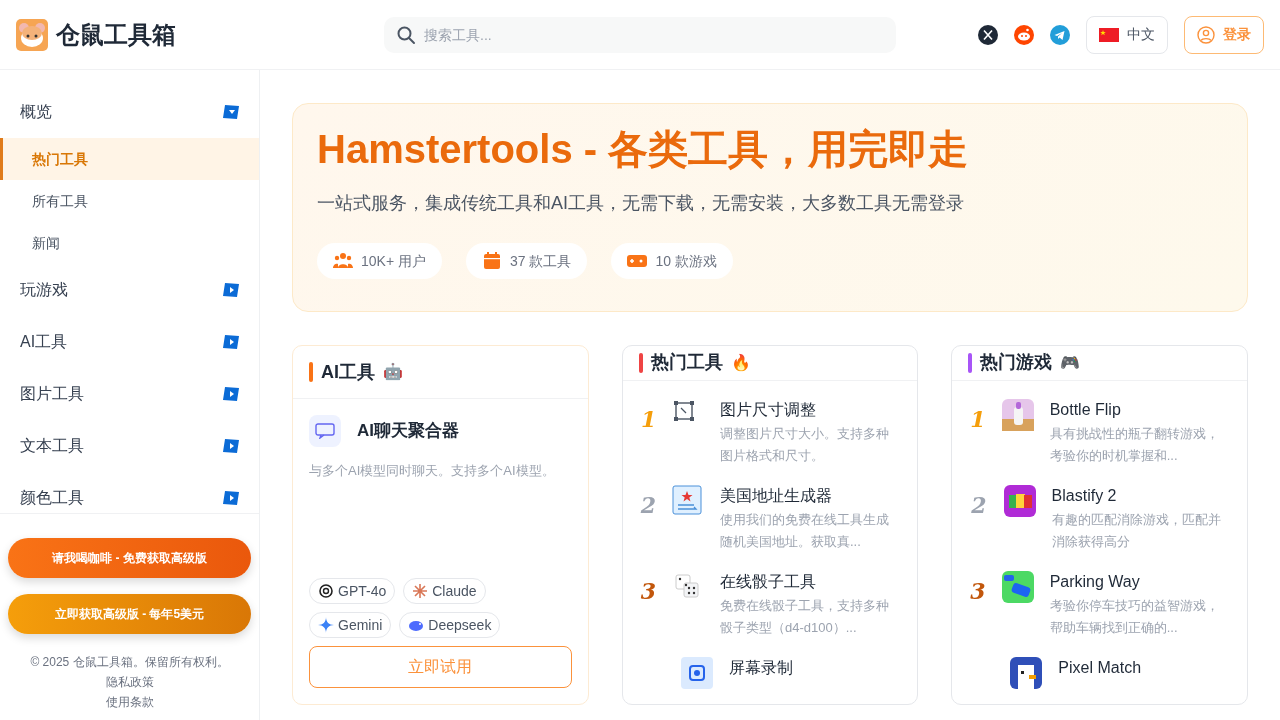 This screenshot has height=720, width=1280. I want to click on item-description: 有趣的匹配消除游戏，匹配并消除获得高分, so click(1136, 530).